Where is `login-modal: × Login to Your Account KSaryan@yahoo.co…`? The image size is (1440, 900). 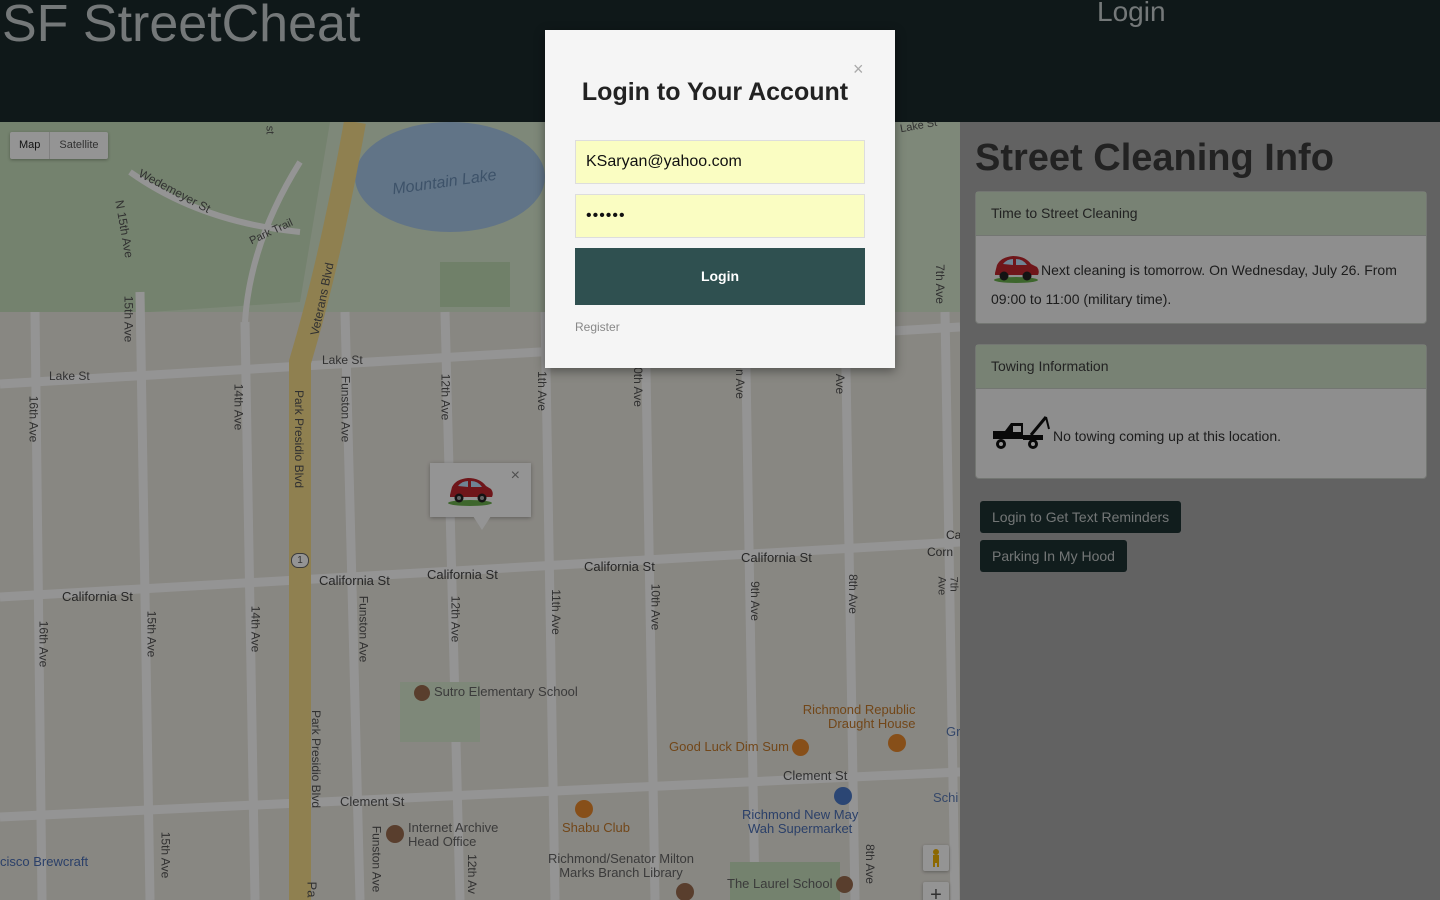
login-modal: × Login to Your Account KSaryan@yahoo.co… is located at coordinates (720, 199).